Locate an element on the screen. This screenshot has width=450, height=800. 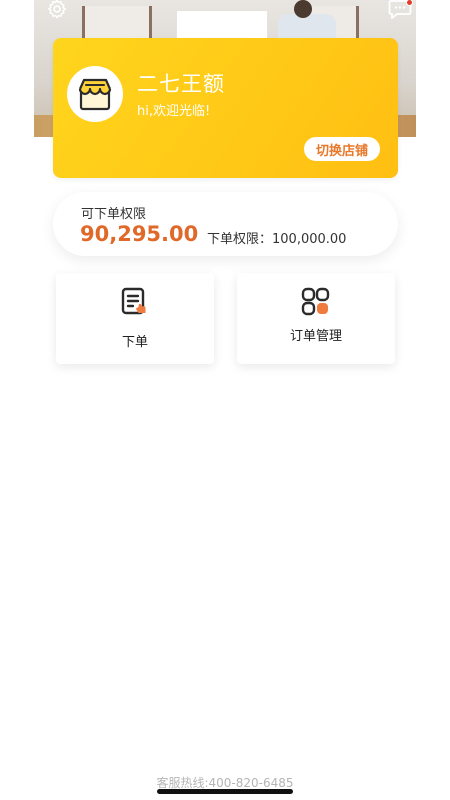
place-order-label: 下单 is located at coordinates (134, 342).